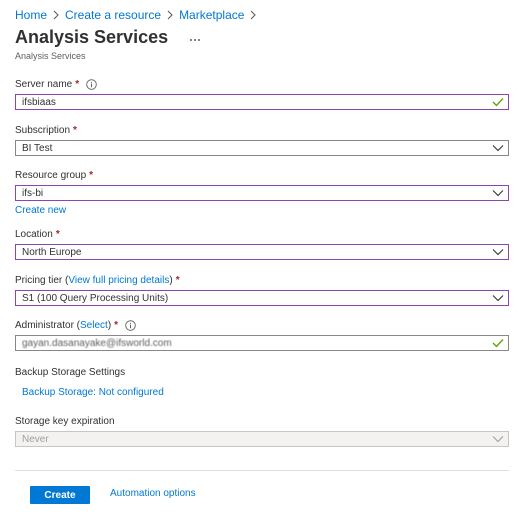 This screenshot has width=522, height=514. Describe the element at coordinates (94, 325) in the screenshot. I see `select-administrator-link: Select` at that location.